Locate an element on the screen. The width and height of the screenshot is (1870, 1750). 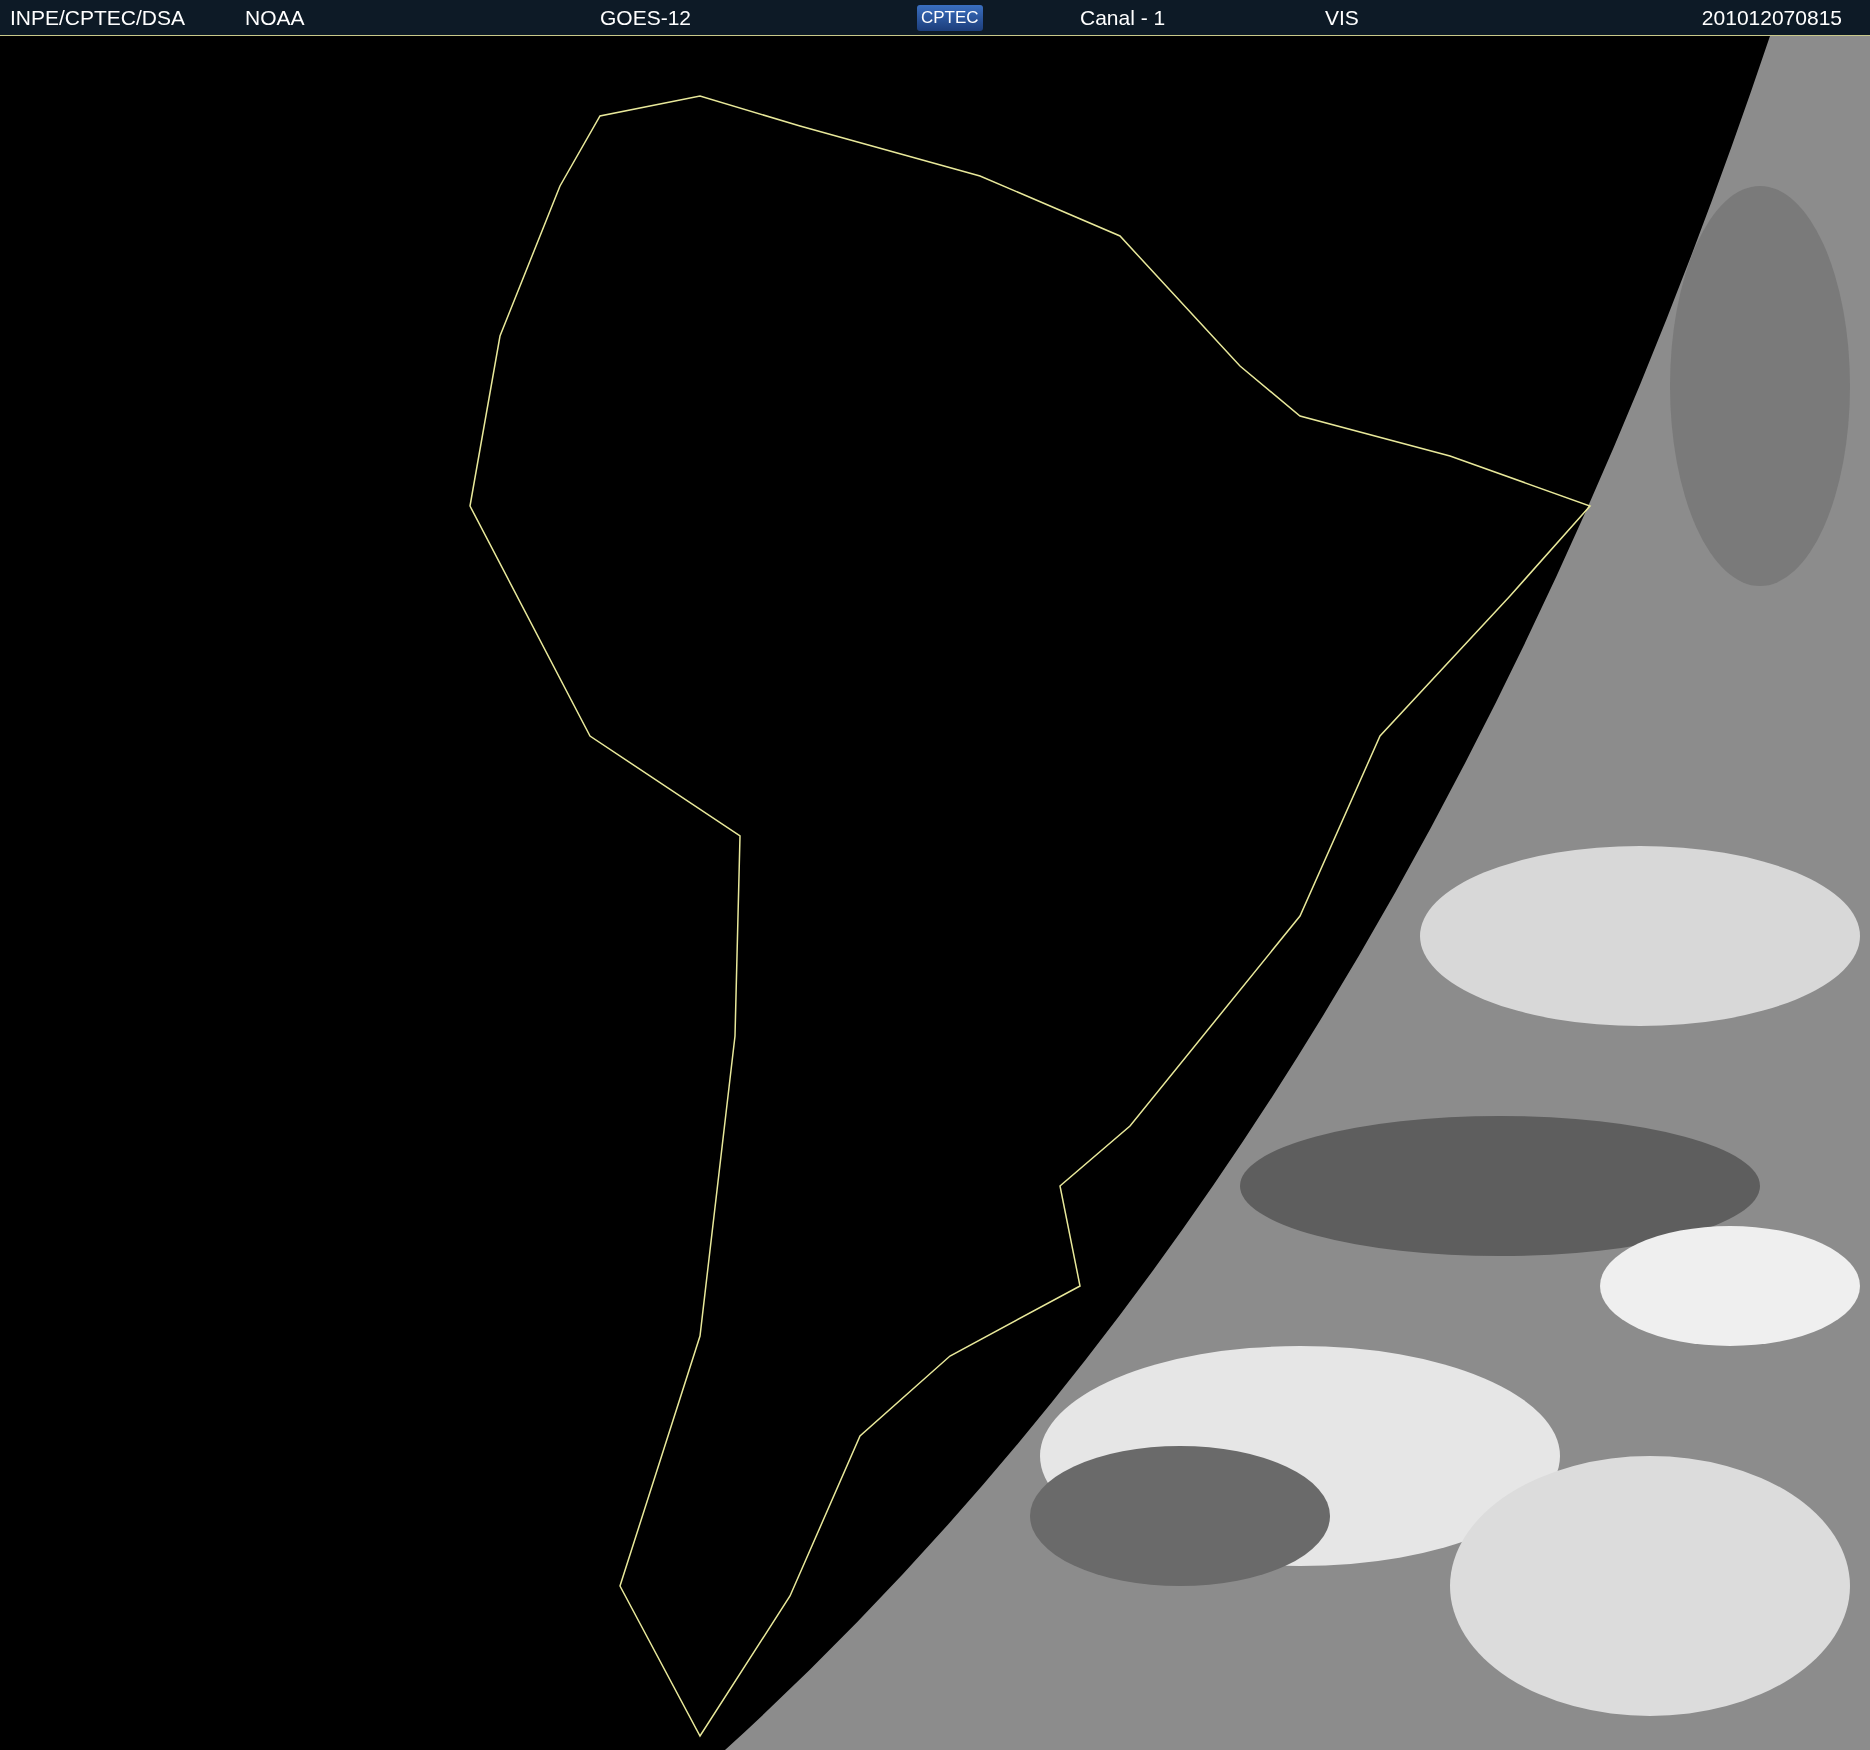
satellite-label: GOES-12 is located at coordinates (646, 17).